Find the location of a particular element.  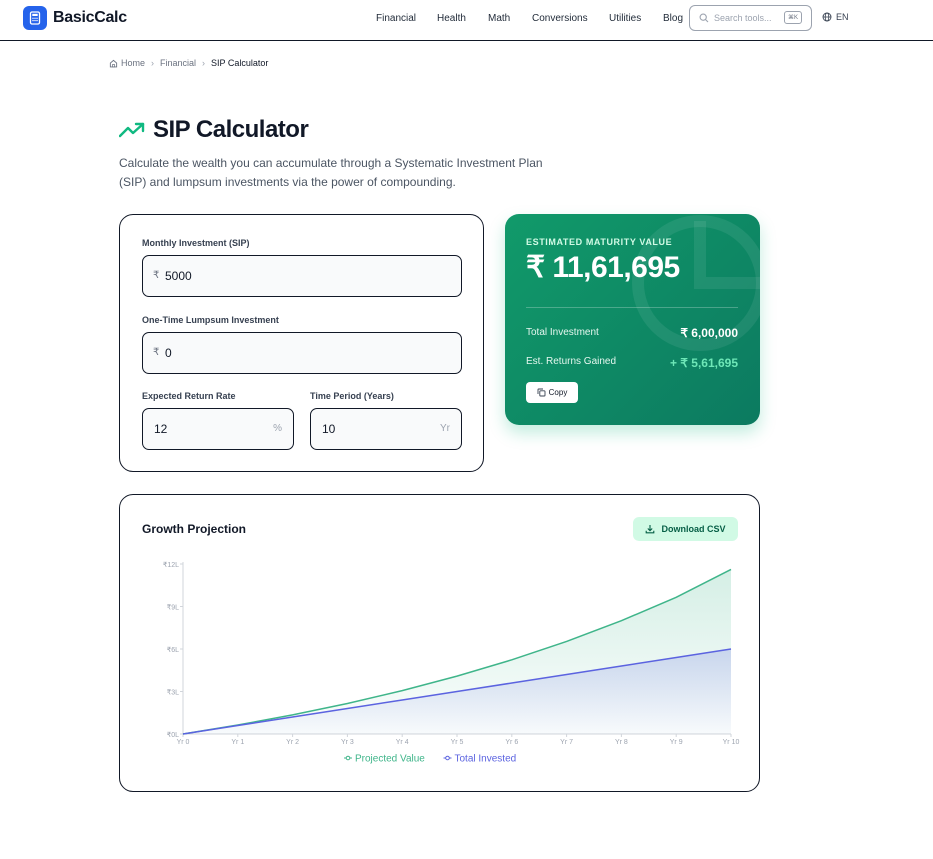

time-period-label: Time Period (Years) is located at coordinates (352, 396).